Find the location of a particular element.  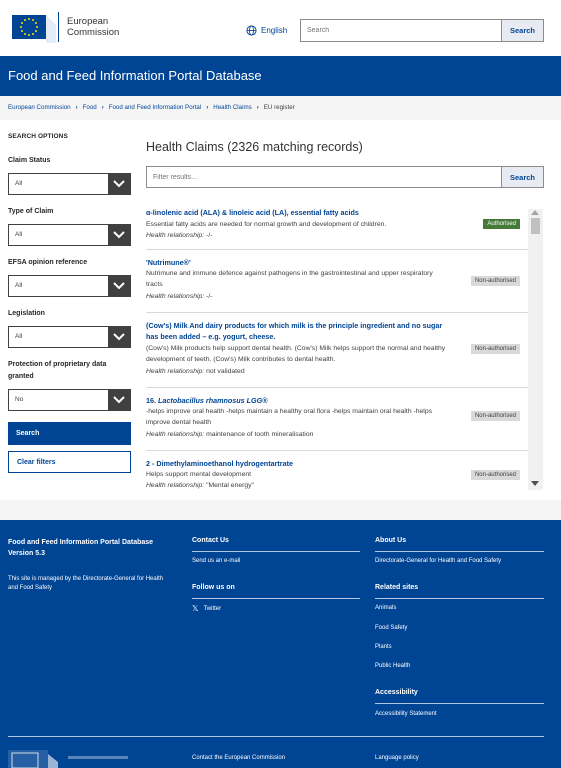

site-search-button: Search is located at coordinates (522, 30).